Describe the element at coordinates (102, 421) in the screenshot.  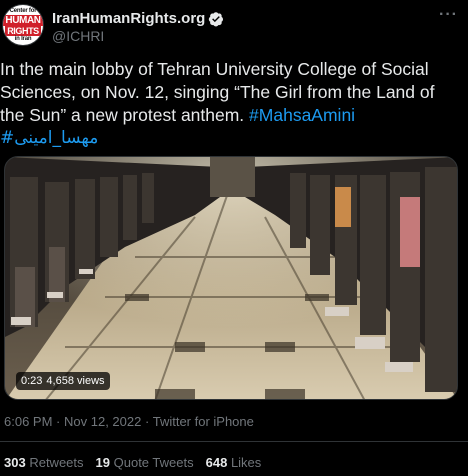
I see `tweet-date: Nov 12, 2022` at that location.